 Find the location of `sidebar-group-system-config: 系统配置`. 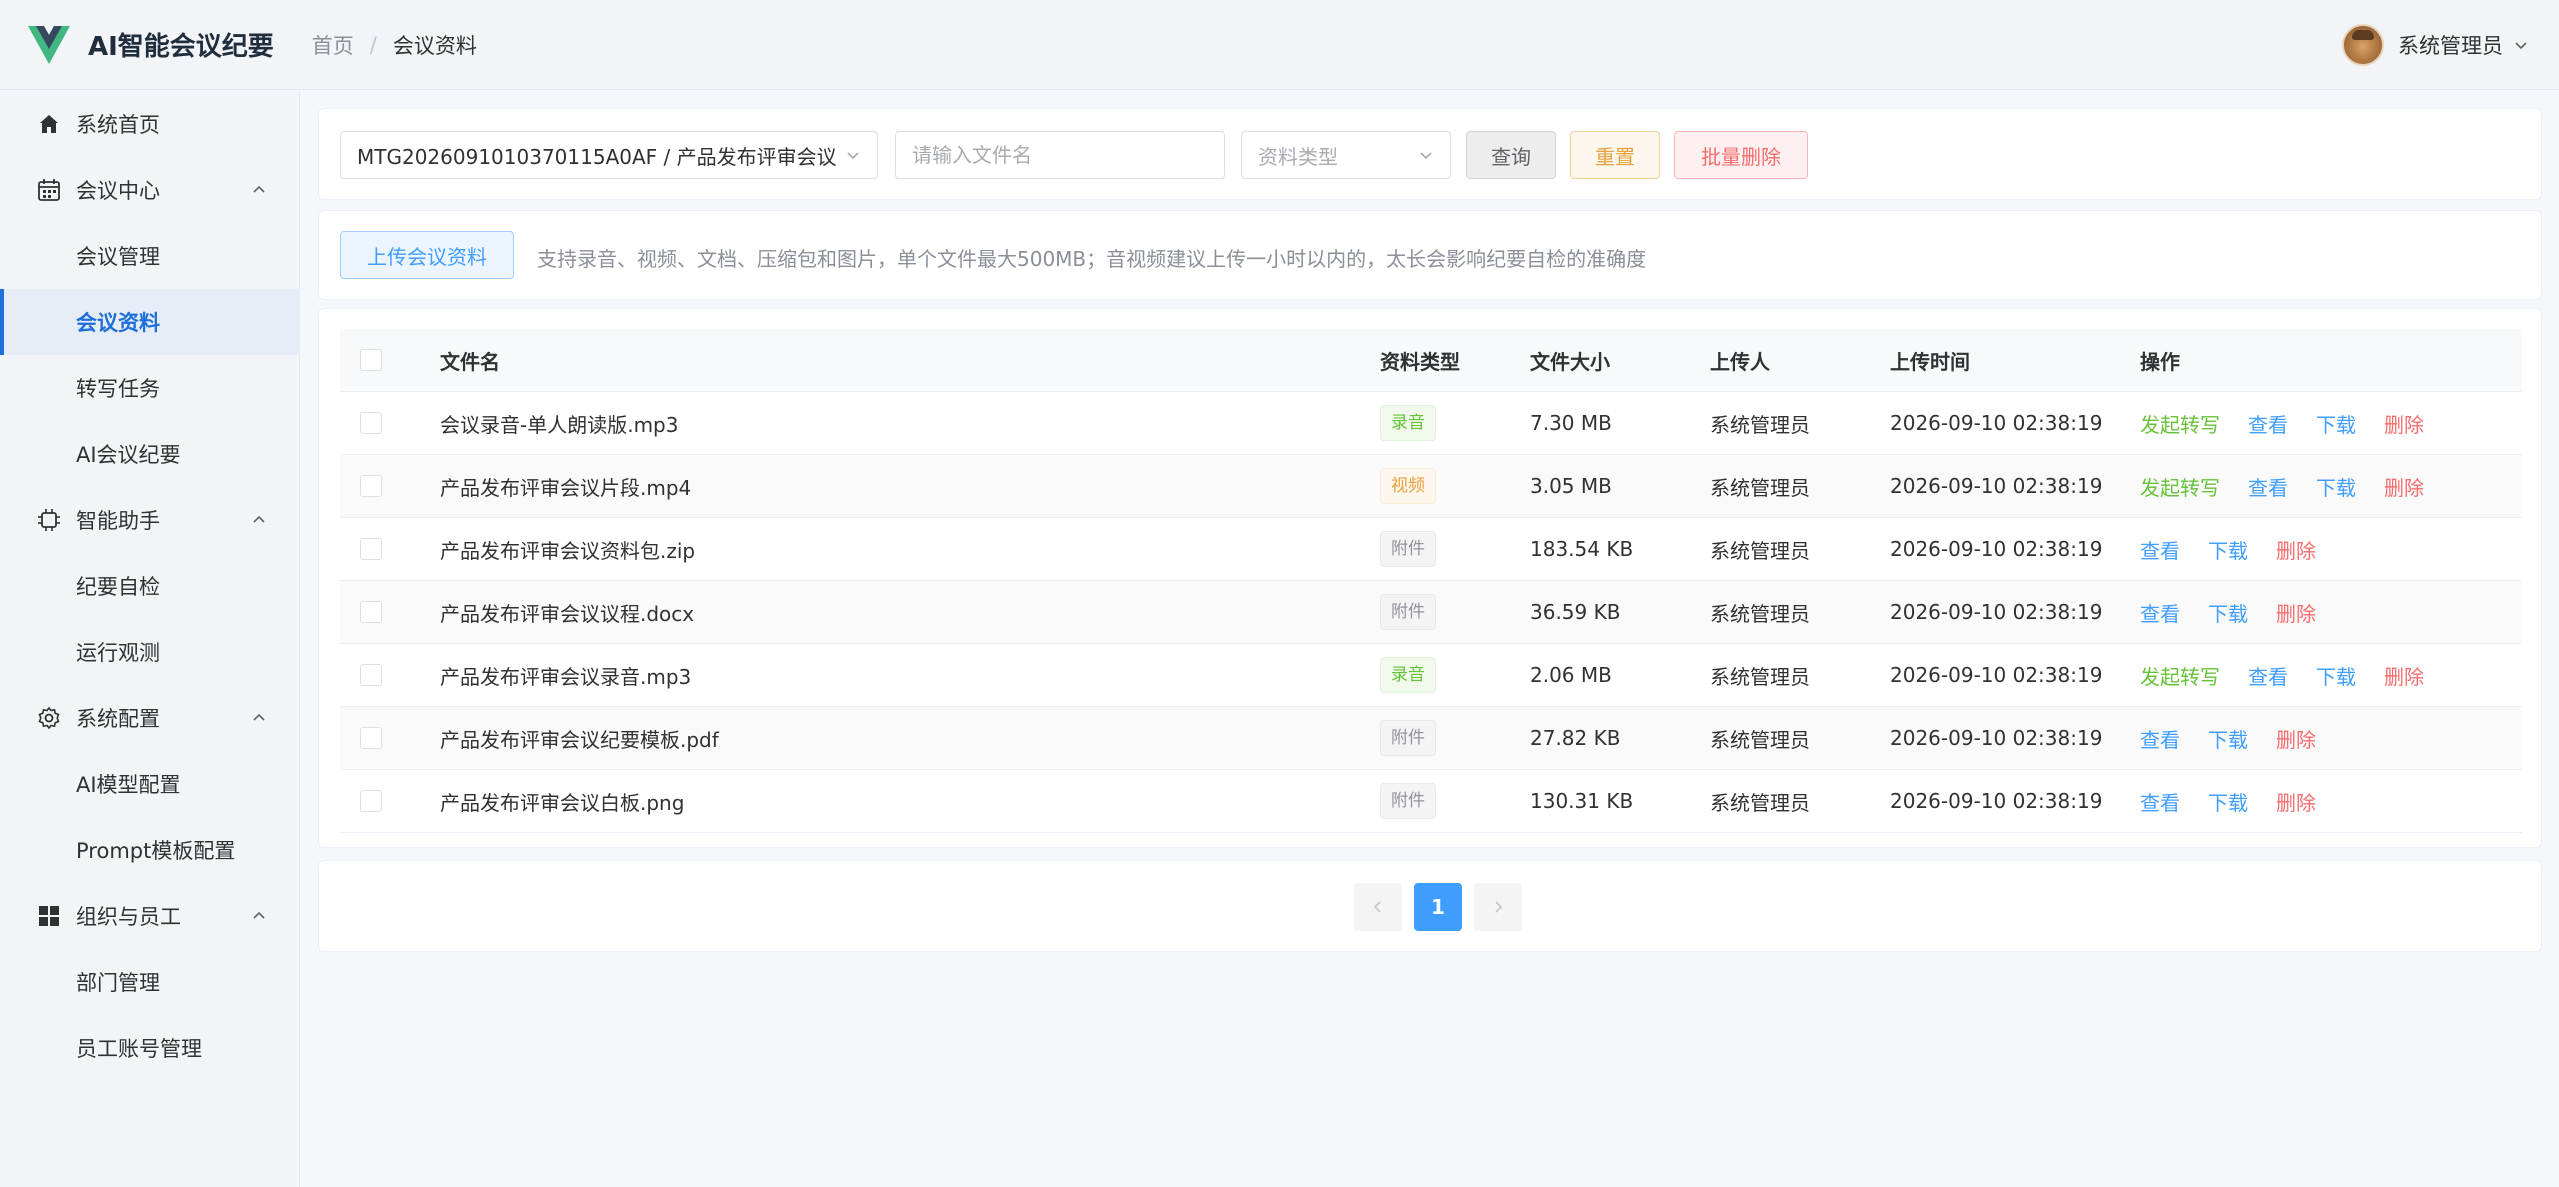

sidebar-group-system-config: 系统配置 is located at coordinates (150, 718).